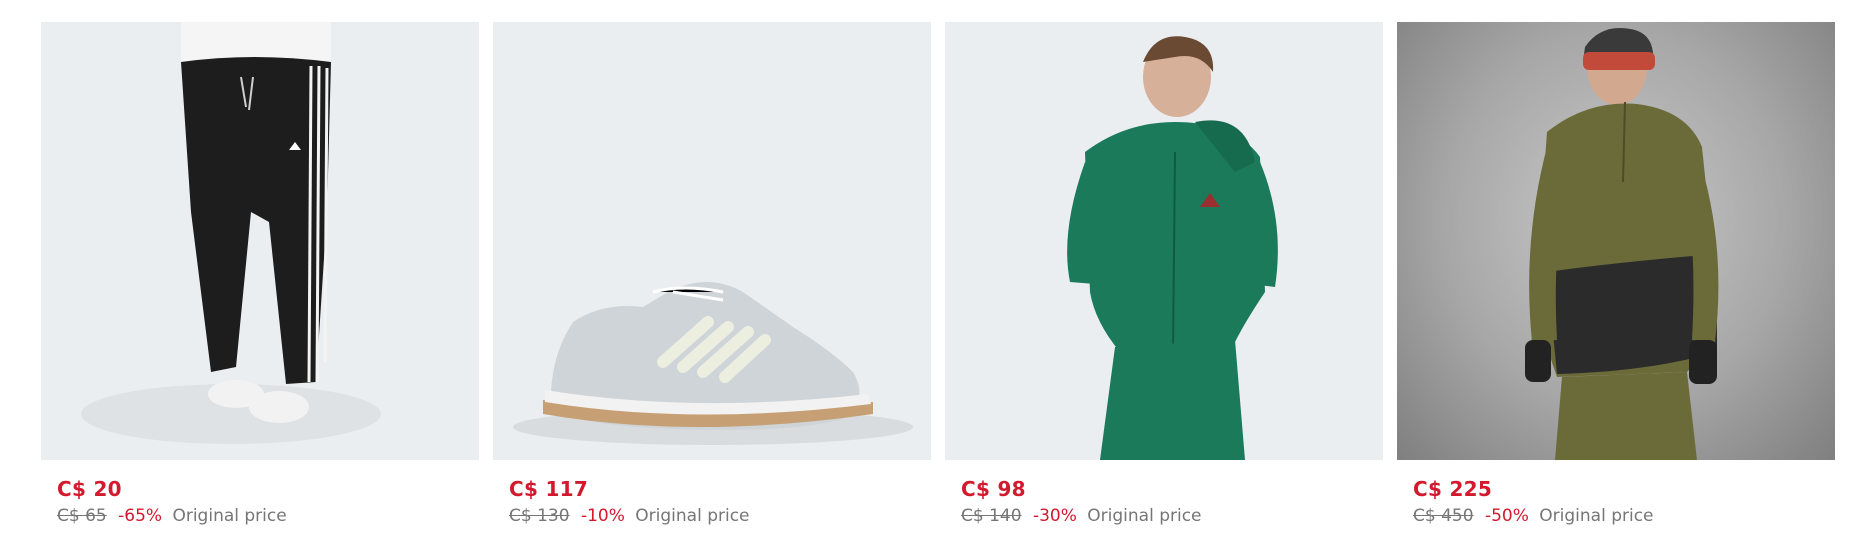  I want to click on sale-price: C$ 225, so click(1453, 489).